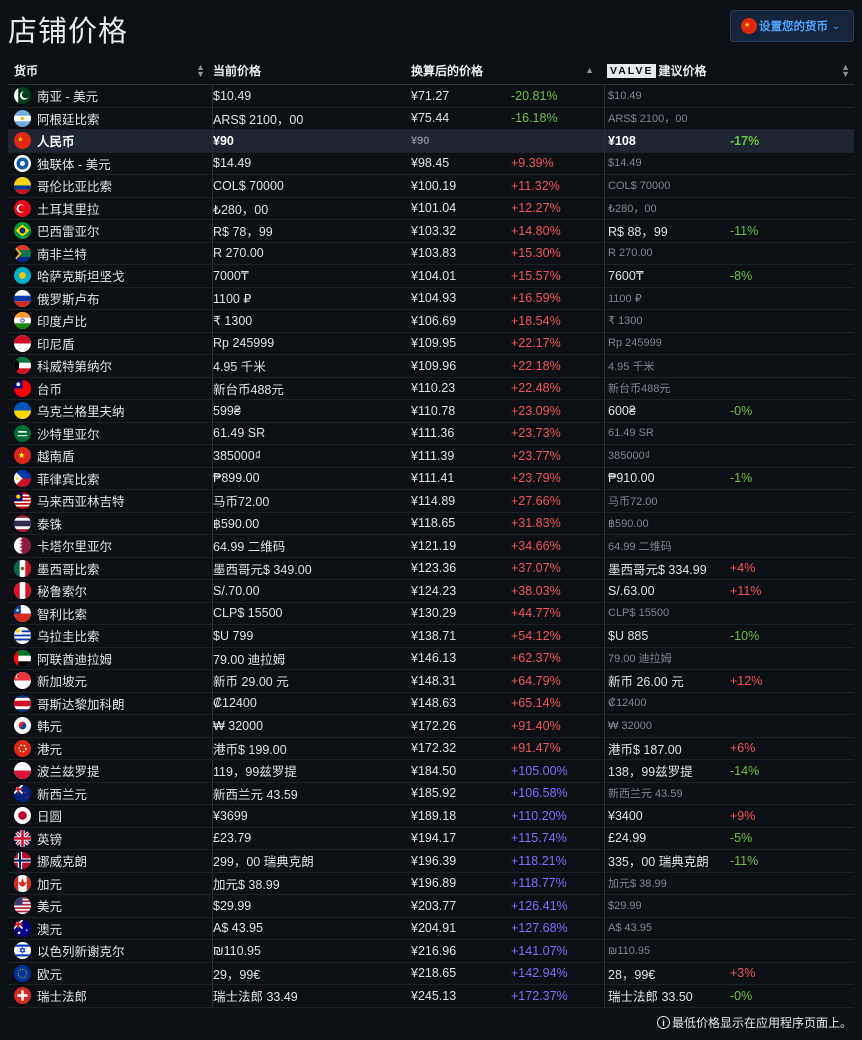 This screenshot has height=1040, width=862. Describe the element at coordinates (792, 479) in the screenshot. I see `recommended-diff-cell: -1%` at that location.